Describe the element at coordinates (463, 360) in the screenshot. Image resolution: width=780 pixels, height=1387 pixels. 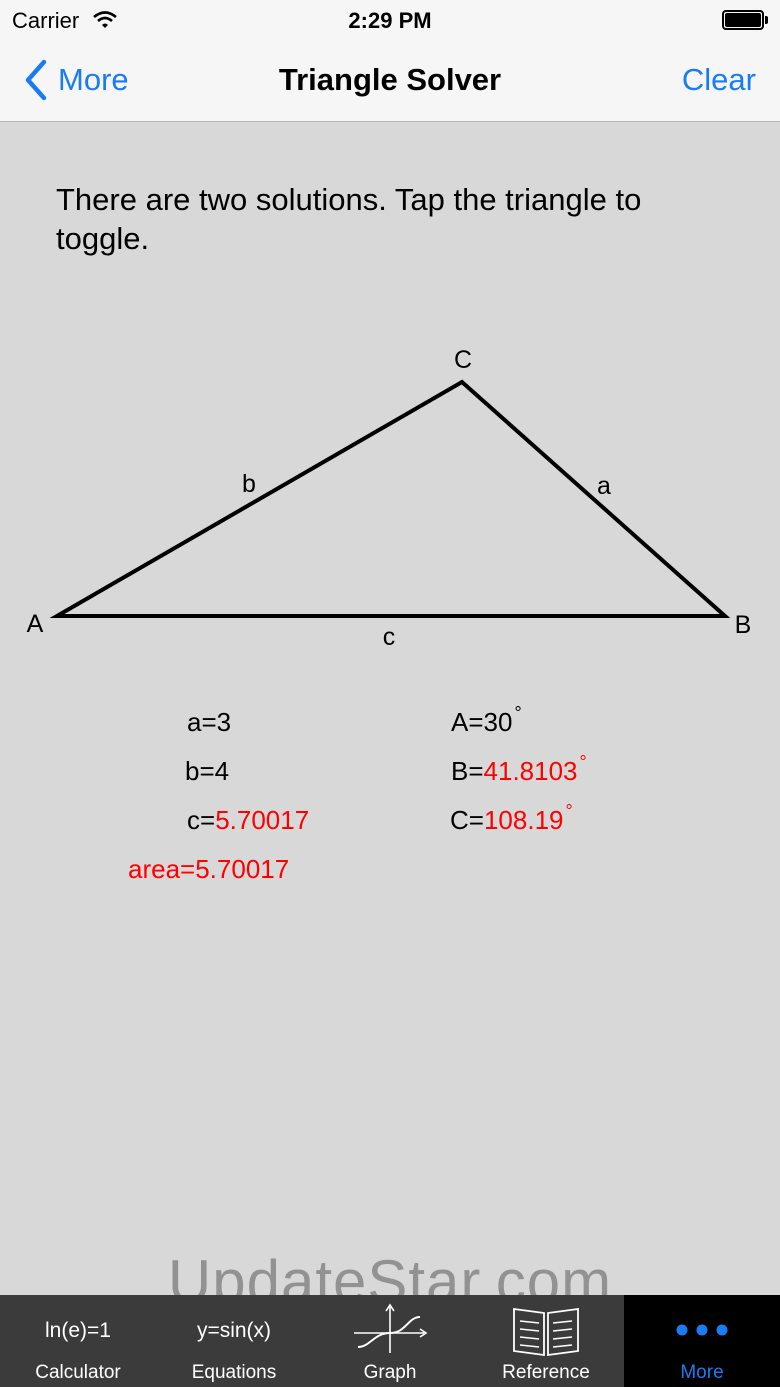
I see `vertex-label-c: C` at that location.